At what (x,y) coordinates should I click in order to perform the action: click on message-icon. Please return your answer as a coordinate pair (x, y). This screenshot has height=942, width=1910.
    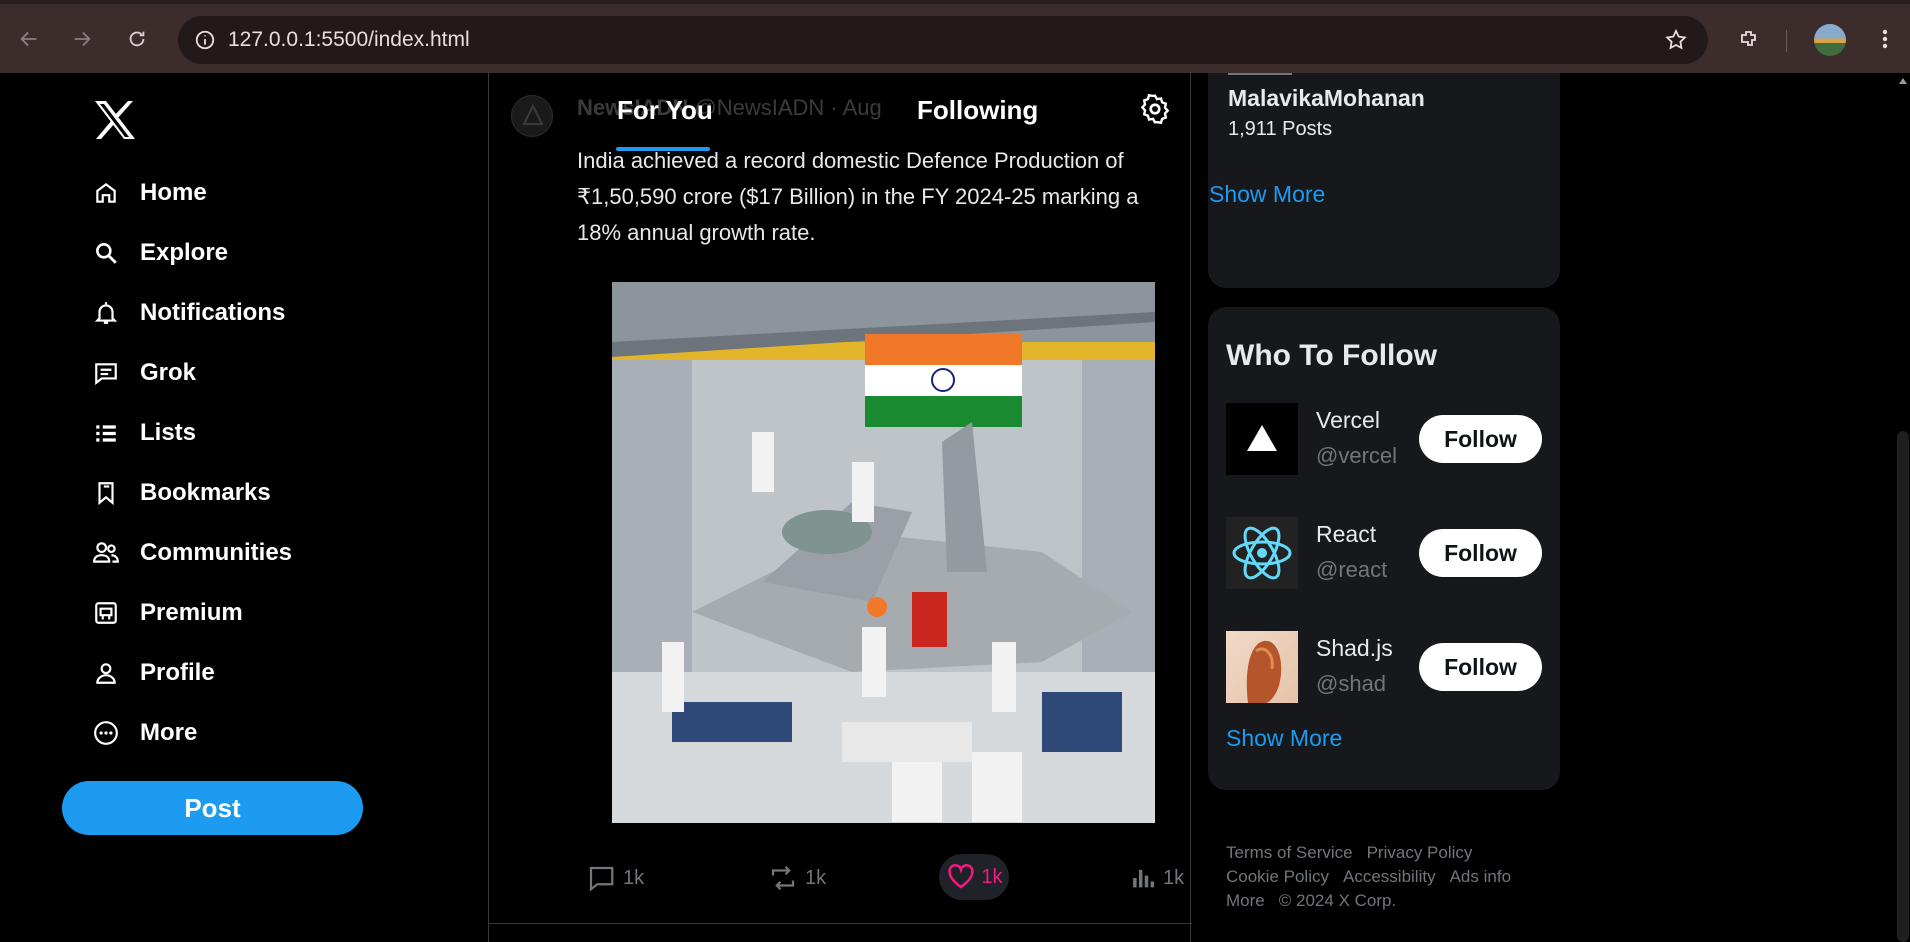
    Looking at the image, I should click on (106, 373).